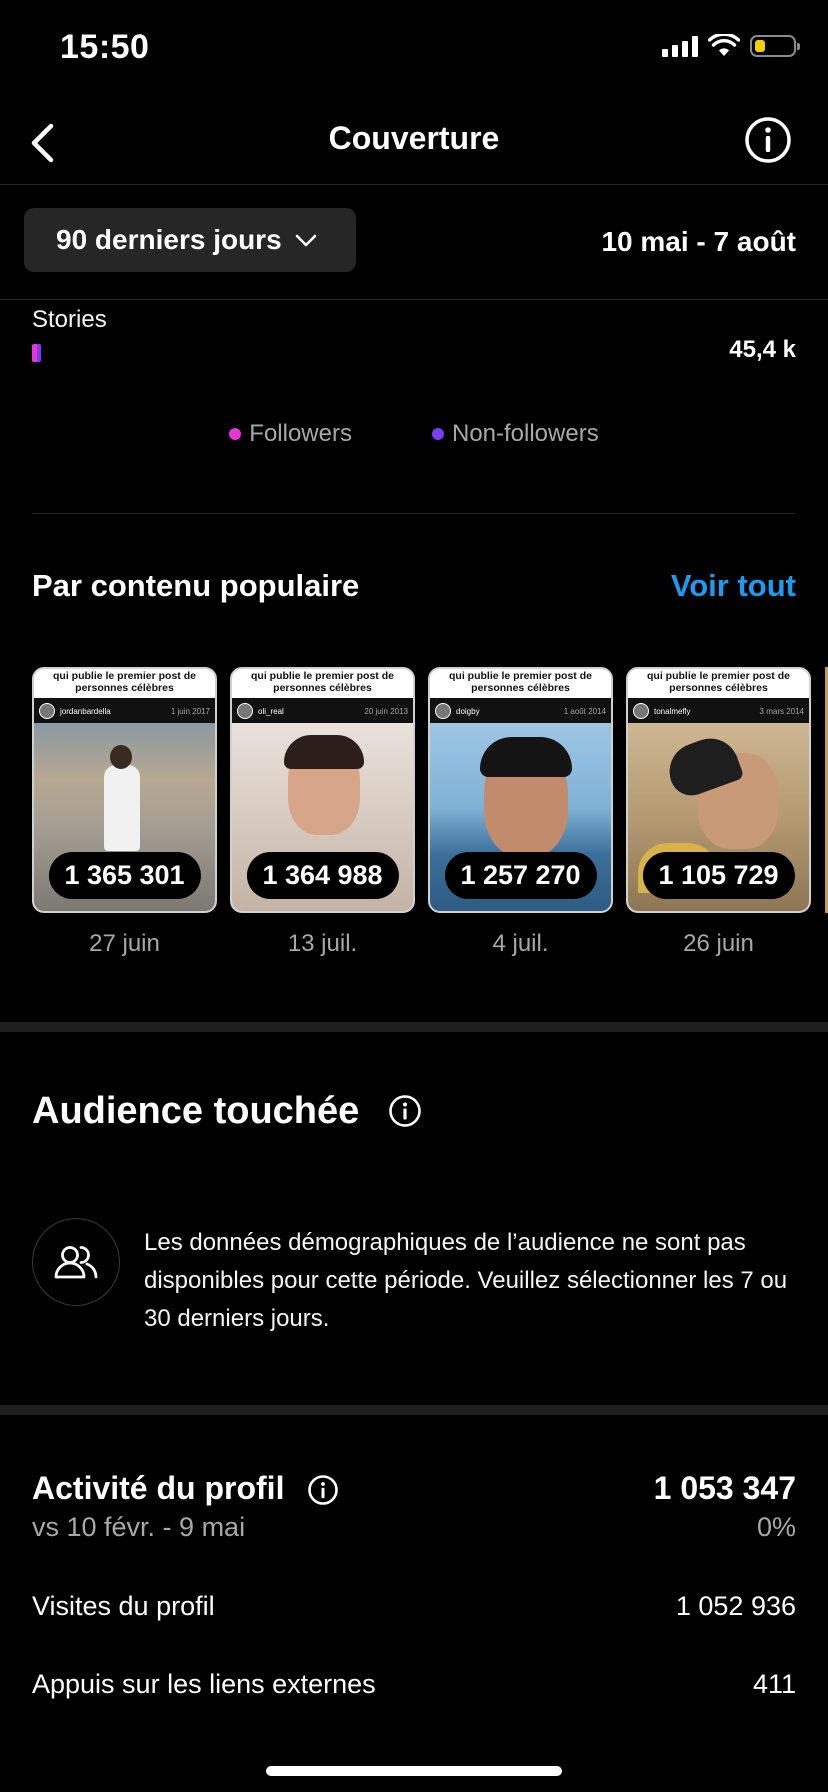 Image resolution: width=828 pixels, height=1792 pixels. What do you see at coordinates (158, 1488) in the screenshot?
I see `profile-activity-title: Activité du profil` at bounding box center [158, 1488].